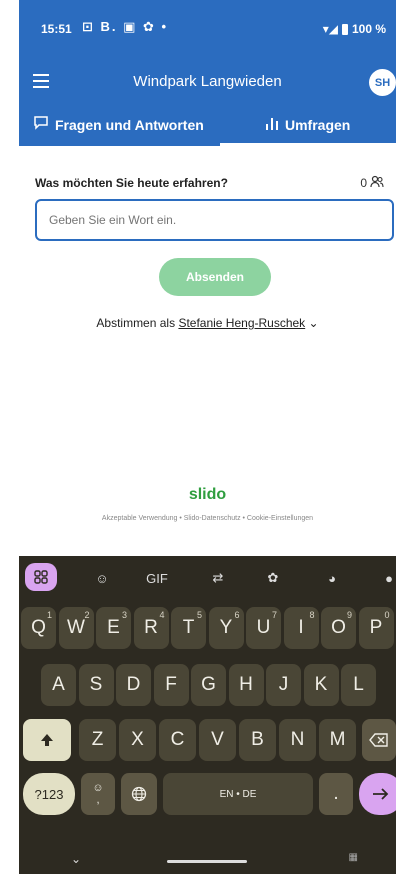 This screenshot has width=396, height=874. What do you see at coordinates (318, 124) in the screenshot?
I see `tab-label: Umfragen` at bounding box center [318, 124].